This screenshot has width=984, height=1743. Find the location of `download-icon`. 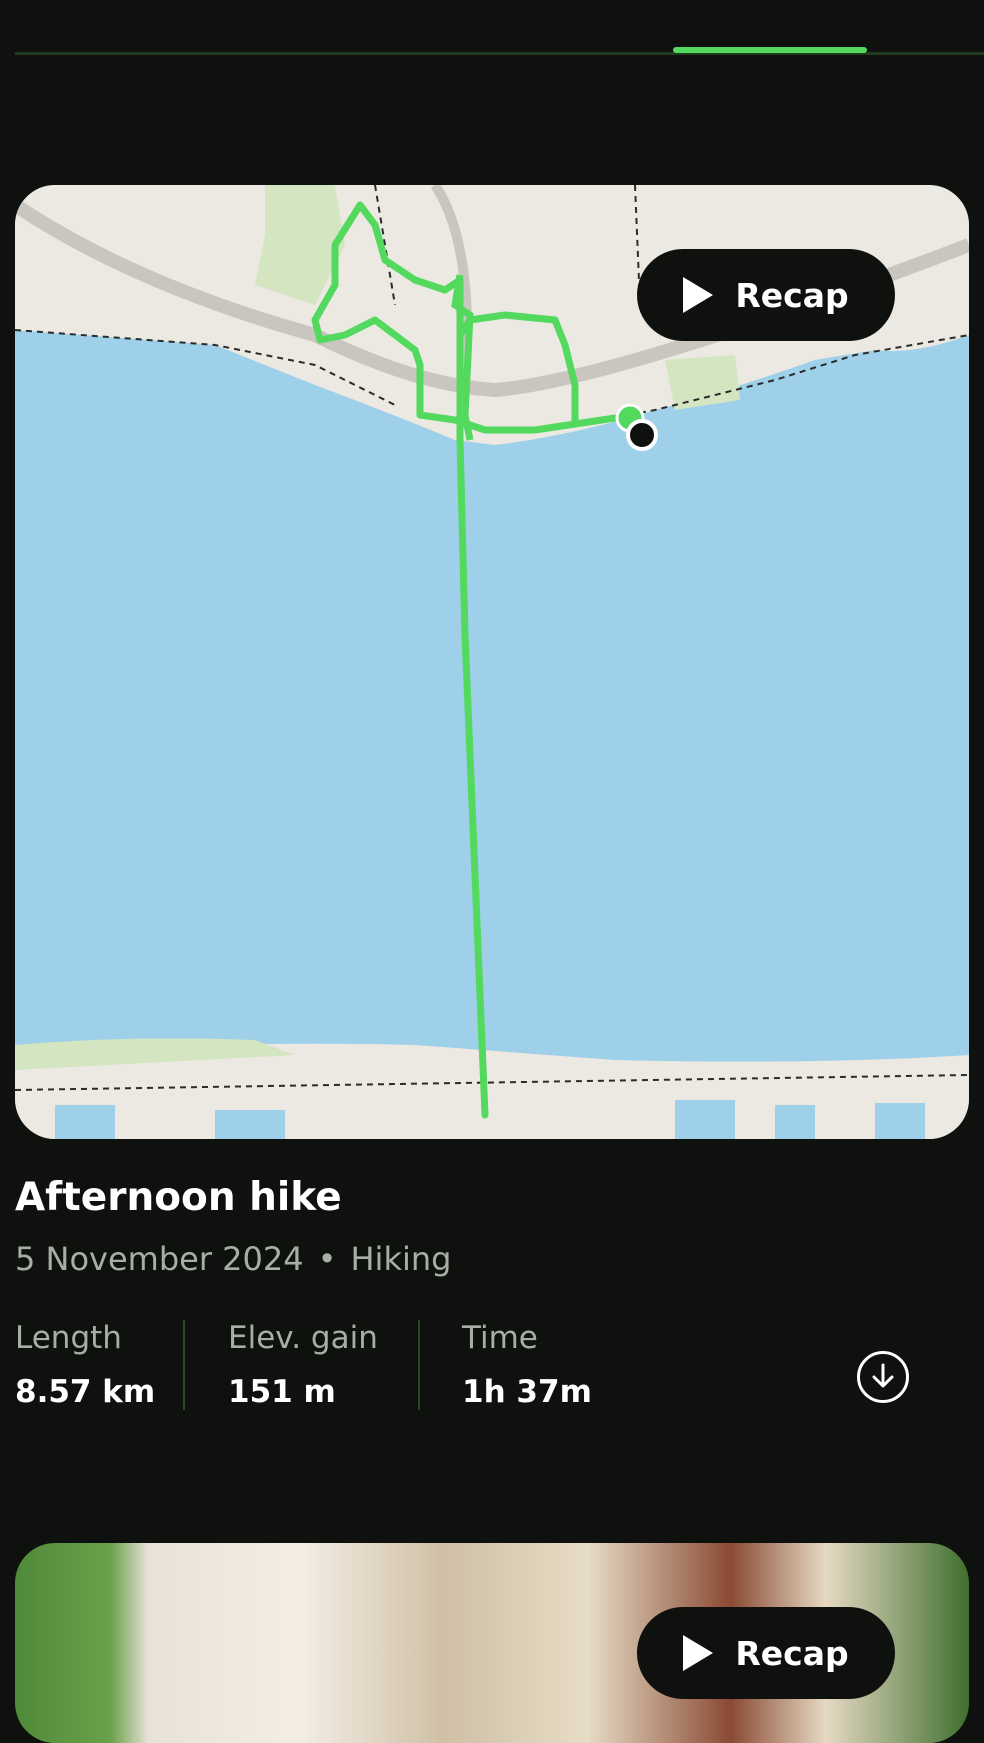

download-icon is located at coordinates (883, 1375).